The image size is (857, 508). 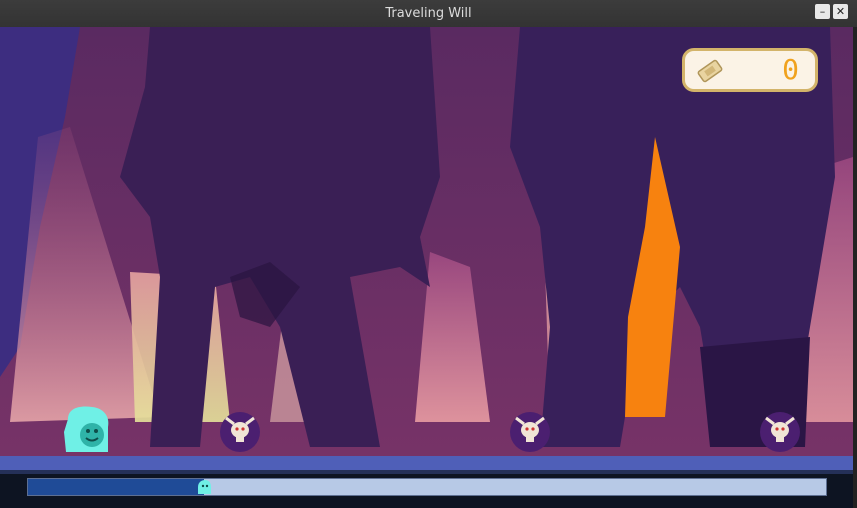 What do you see at coordinates (427, 487) in the screenshot?
I see `level-progress-bar` at bounding box center [427, 487].